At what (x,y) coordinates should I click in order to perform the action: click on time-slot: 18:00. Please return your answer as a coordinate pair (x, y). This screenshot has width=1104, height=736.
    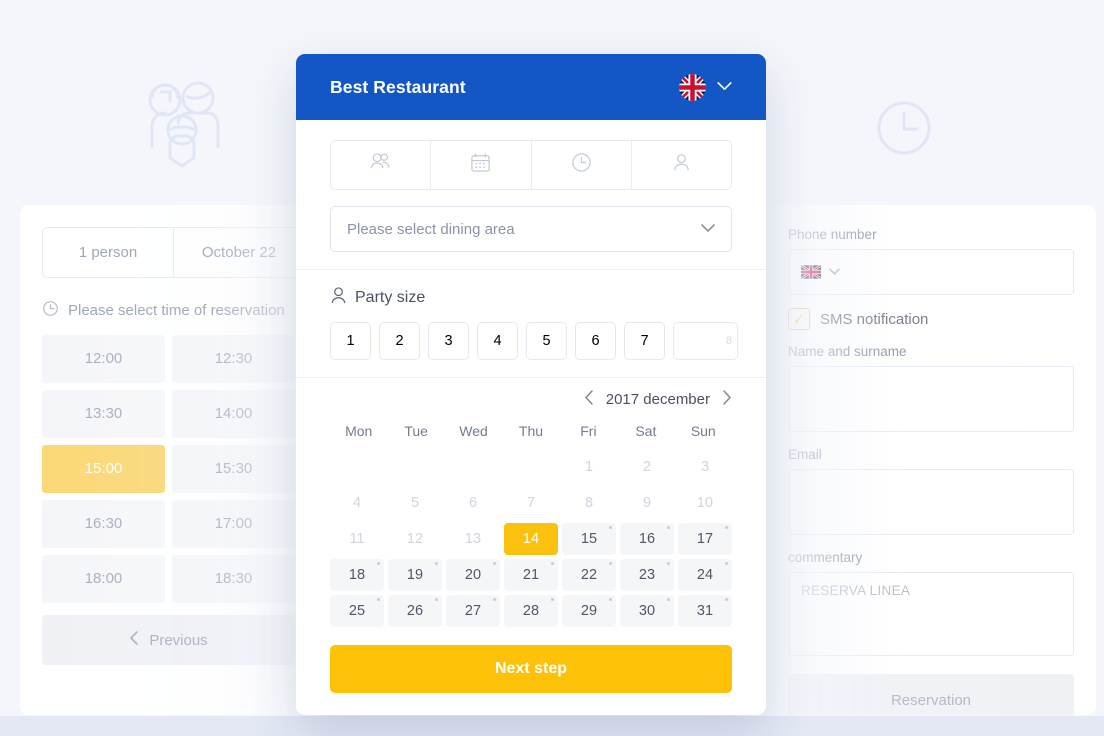
    Looking at the image, I should click on (103, 579).